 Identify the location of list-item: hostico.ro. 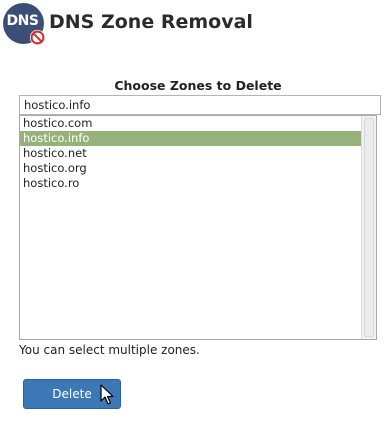
(191, 183).